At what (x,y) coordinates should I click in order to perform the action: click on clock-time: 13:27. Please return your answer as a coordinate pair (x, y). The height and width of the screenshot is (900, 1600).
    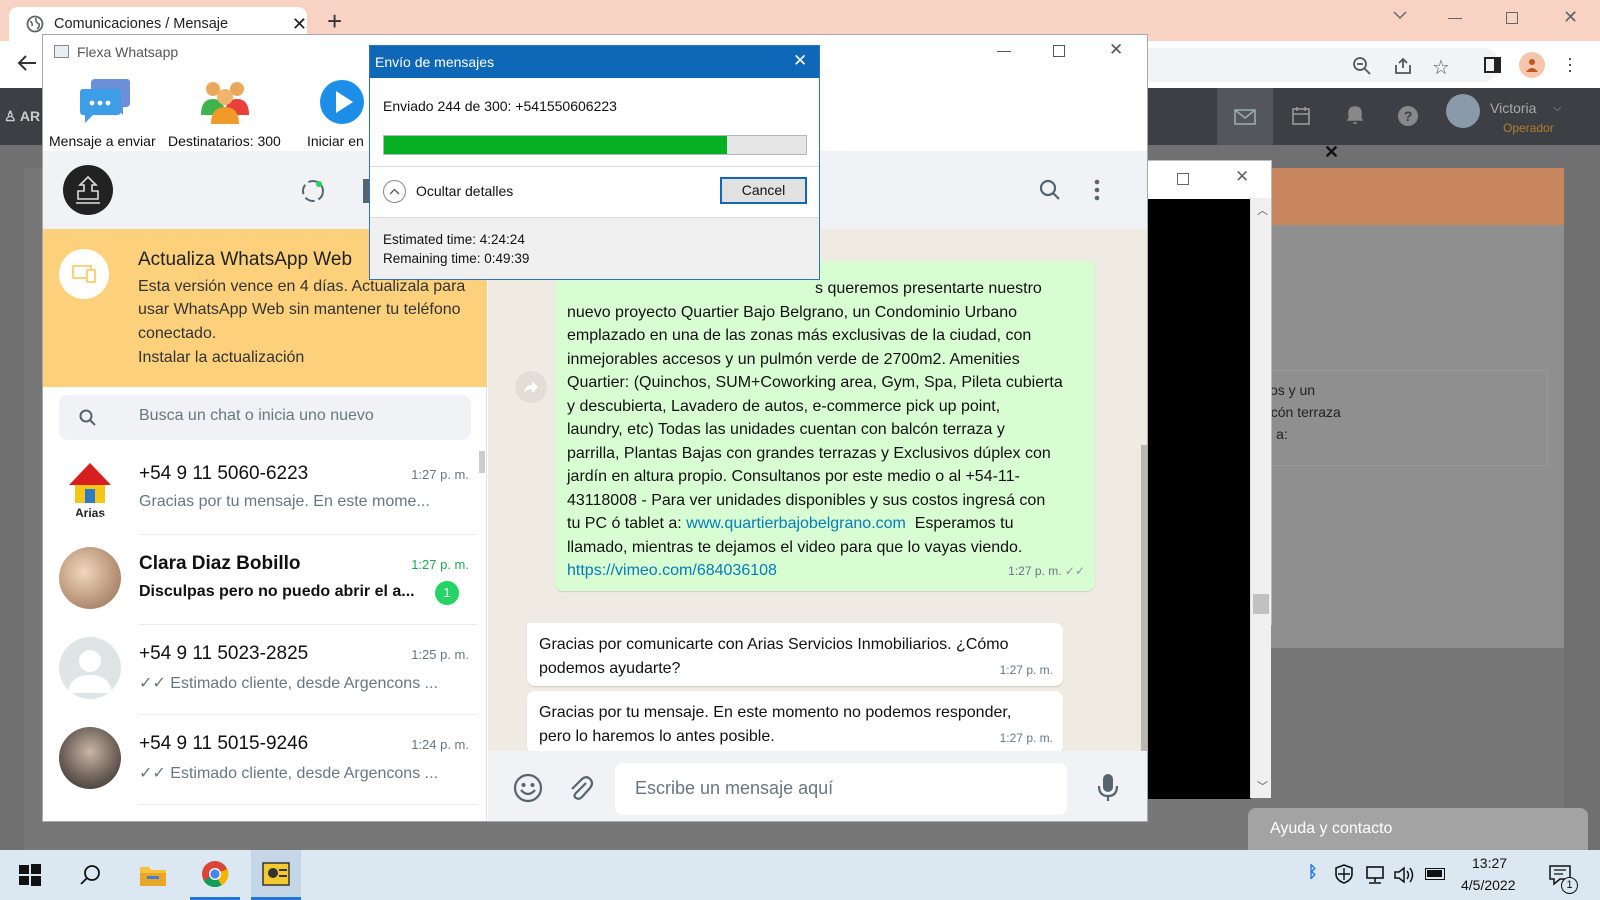
    Looking at the image, I should click on (1489, 863).